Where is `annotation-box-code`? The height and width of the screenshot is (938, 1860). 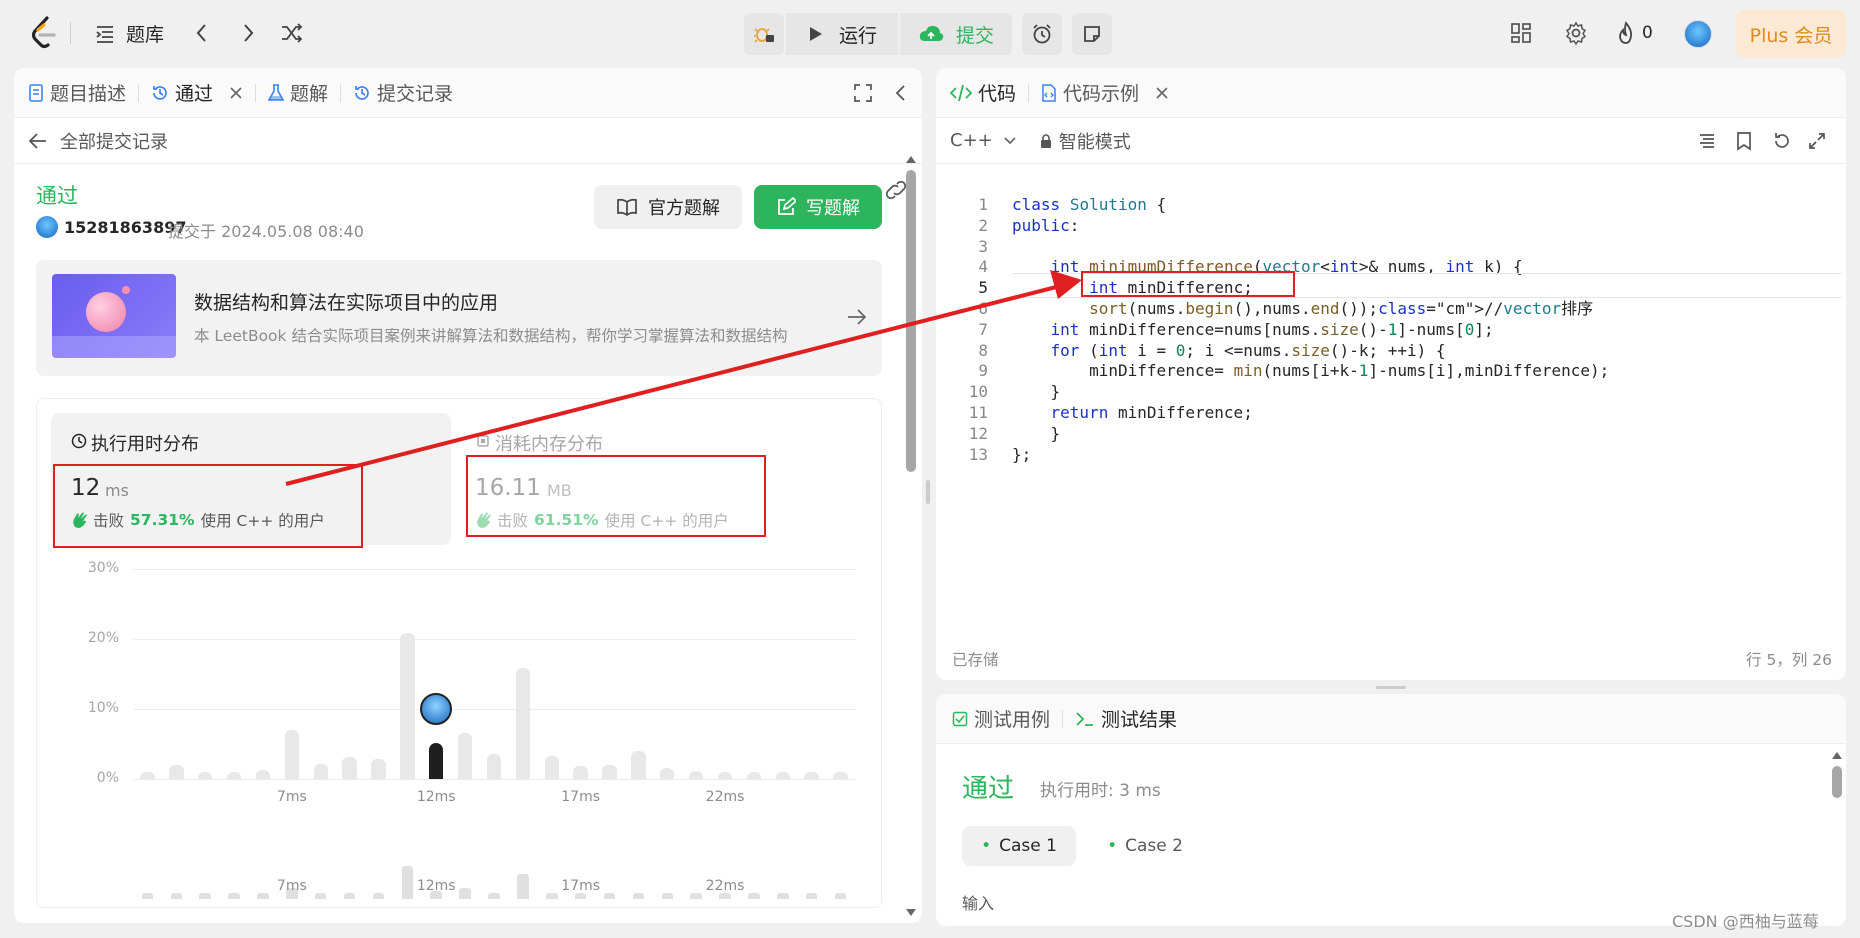
annotation-box-code is located at coordinates (1188, 284).